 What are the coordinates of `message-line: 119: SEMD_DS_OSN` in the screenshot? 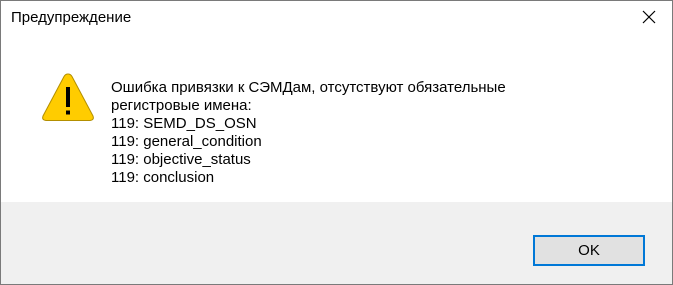 It's located at (184, 123).